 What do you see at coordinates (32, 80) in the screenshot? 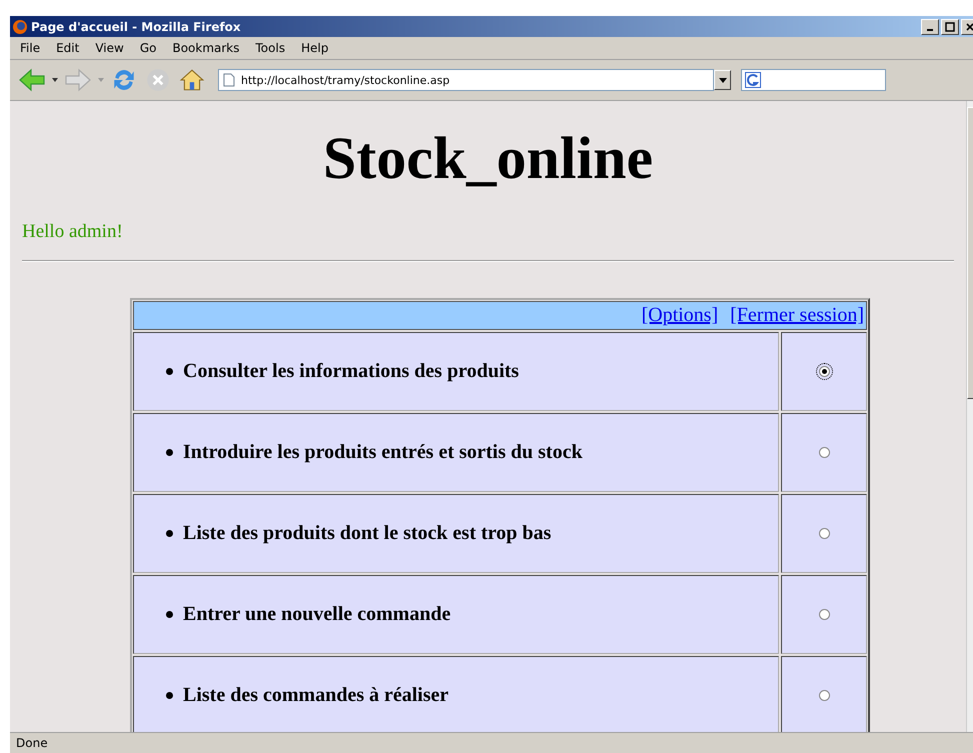
I see `back-arrow-icon` at bounding box center [32, 80].